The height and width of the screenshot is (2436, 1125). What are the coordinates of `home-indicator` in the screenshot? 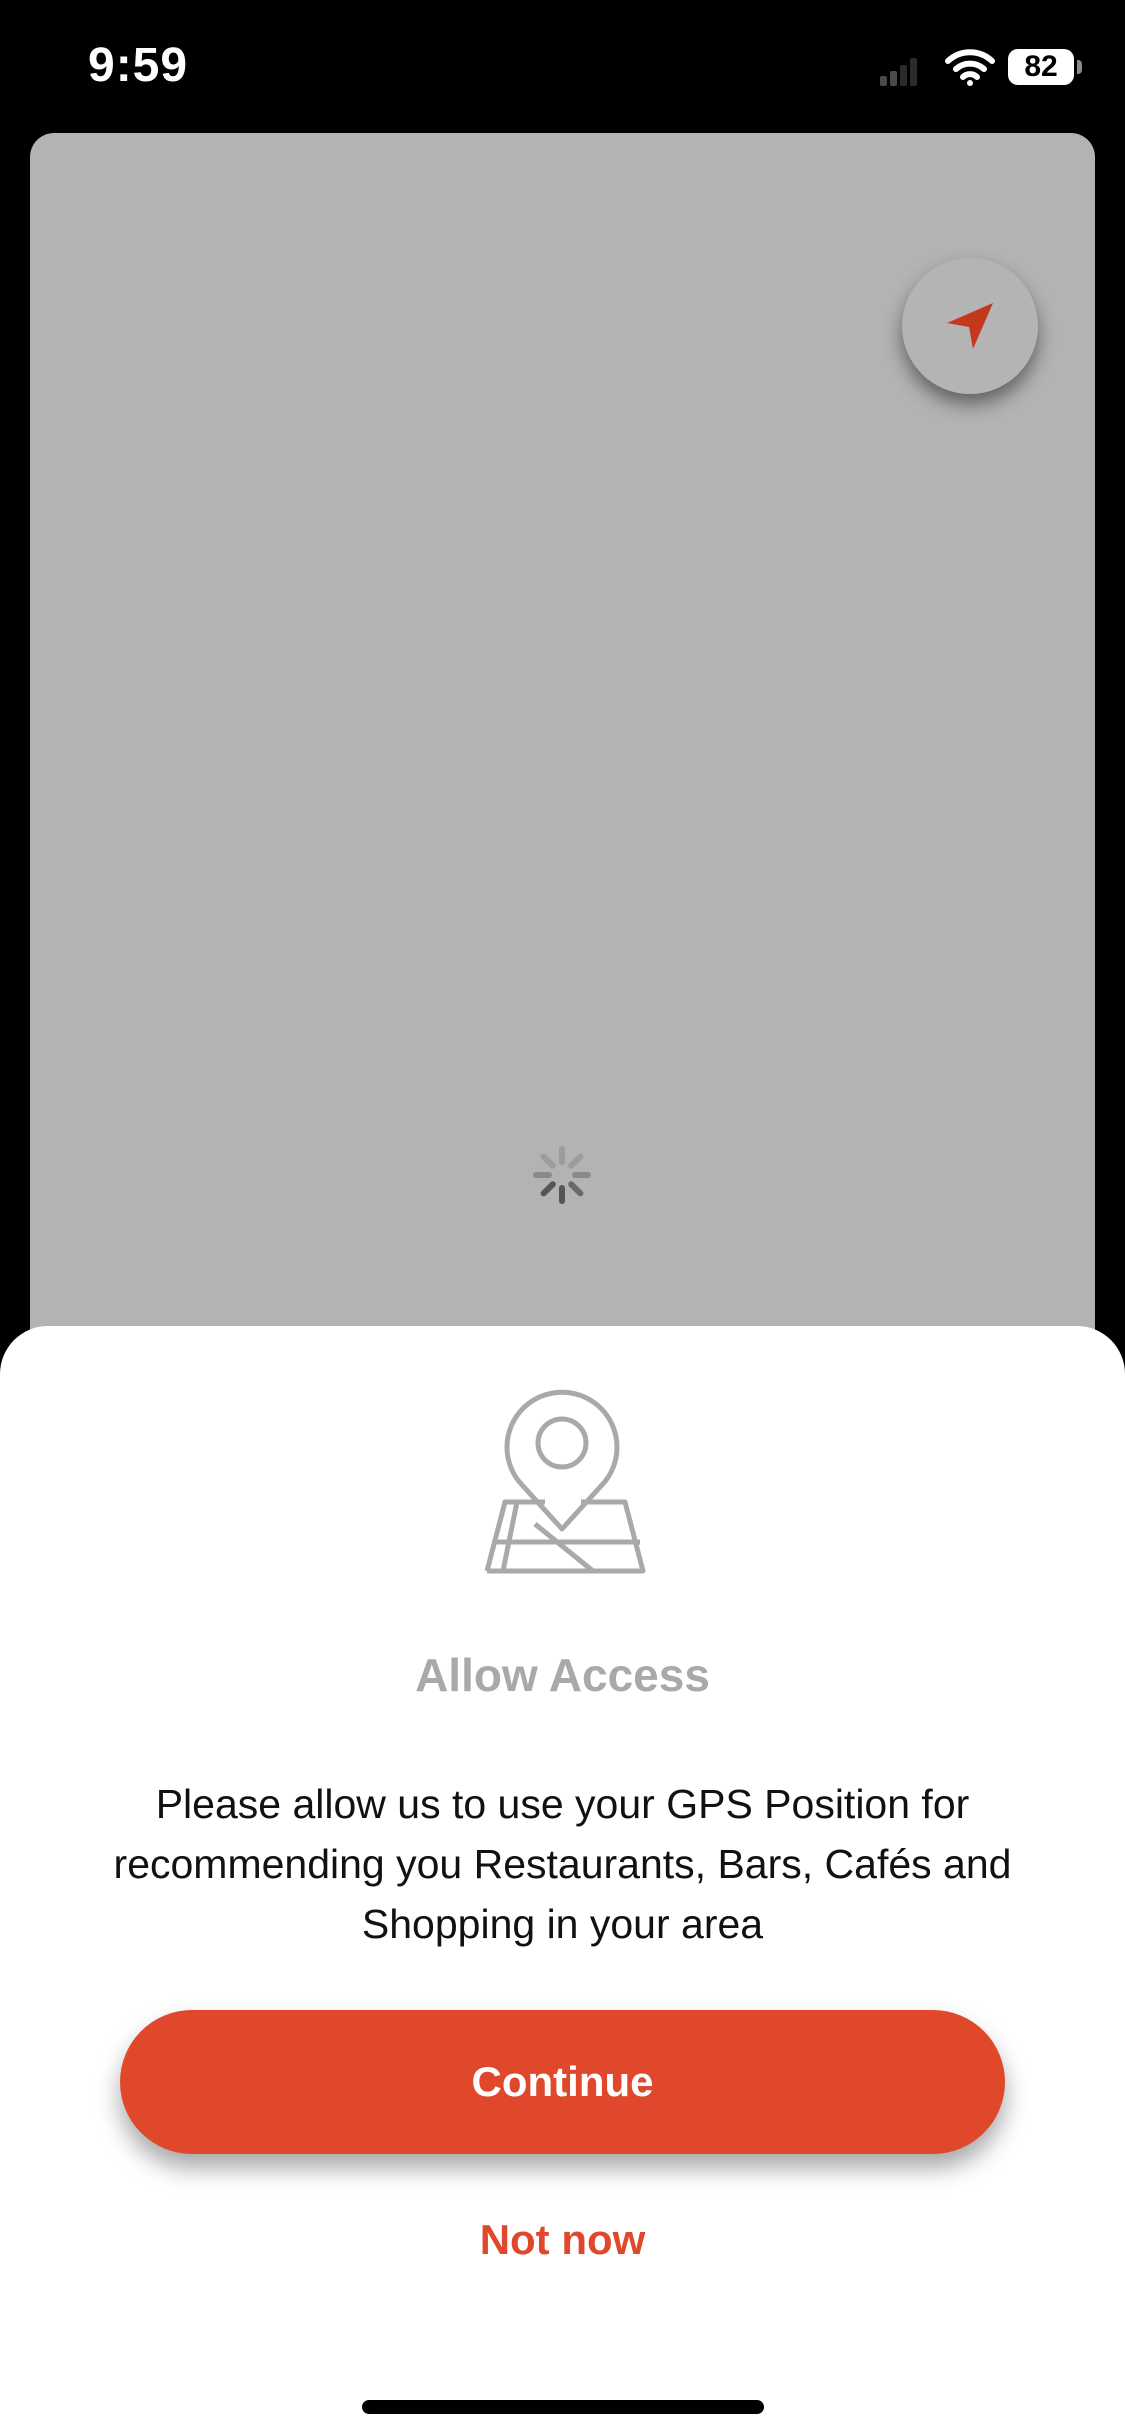 It's located at (563, 2407).